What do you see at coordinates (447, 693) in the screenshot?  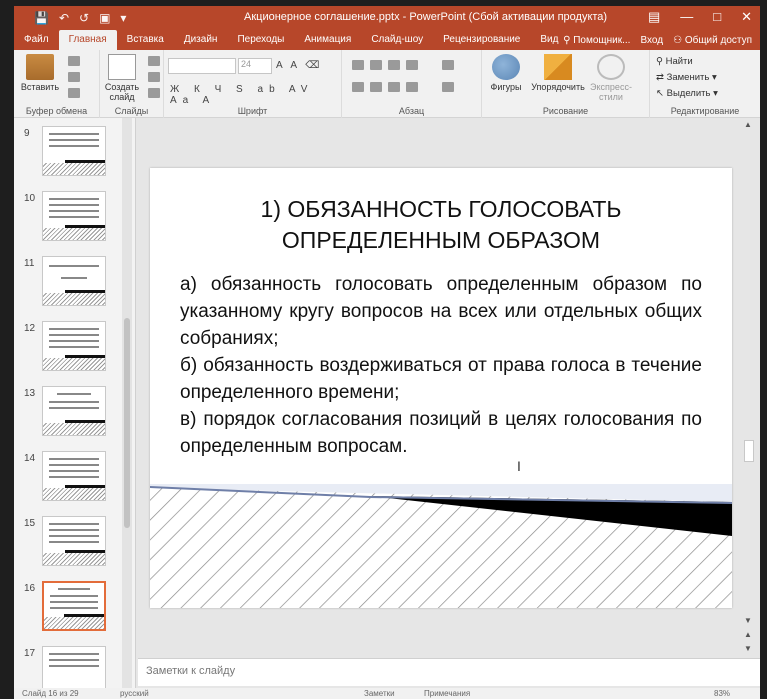 I see `comments-button: Примечания` at bounding box center [447, 693].